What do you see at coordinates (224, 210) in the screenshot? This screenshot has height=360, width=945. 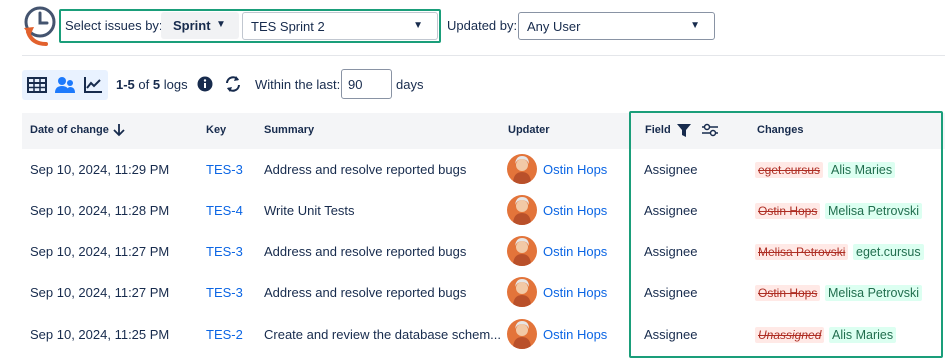 I see `issue-key-link: TES-4` at bounding box center [224, 210].